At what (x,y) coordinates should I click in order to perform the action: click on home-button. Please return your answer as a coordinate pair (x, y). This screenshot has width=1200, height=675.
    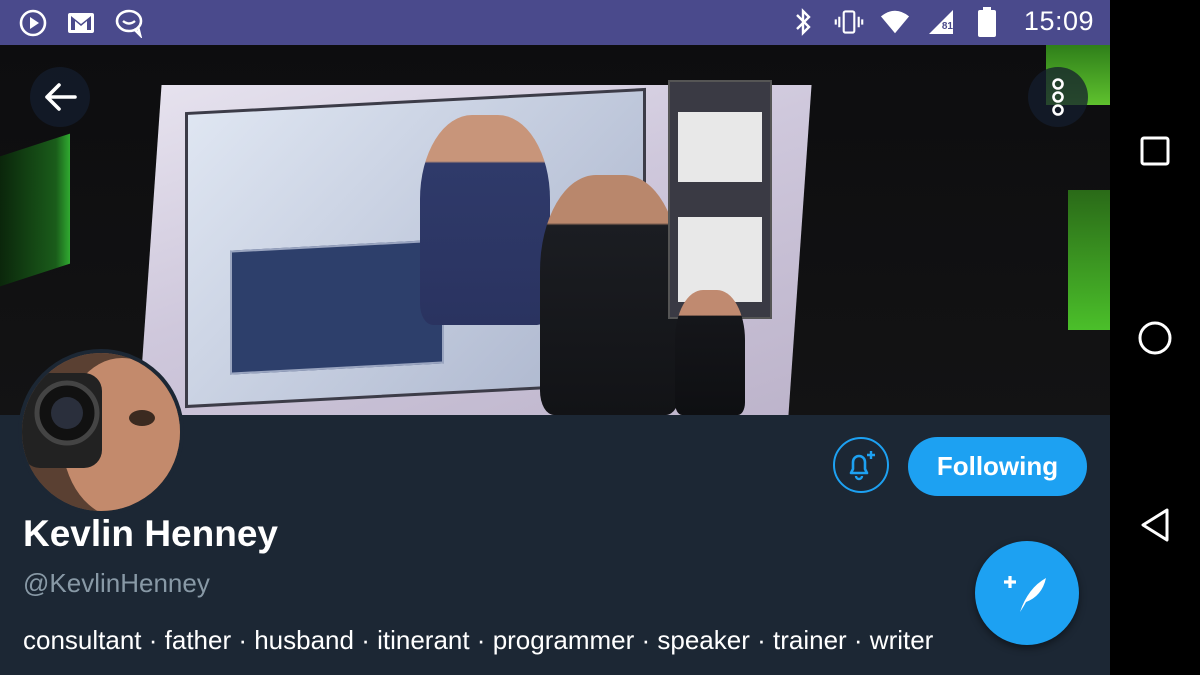
    Looking at the image, I should click on (1155, 338).